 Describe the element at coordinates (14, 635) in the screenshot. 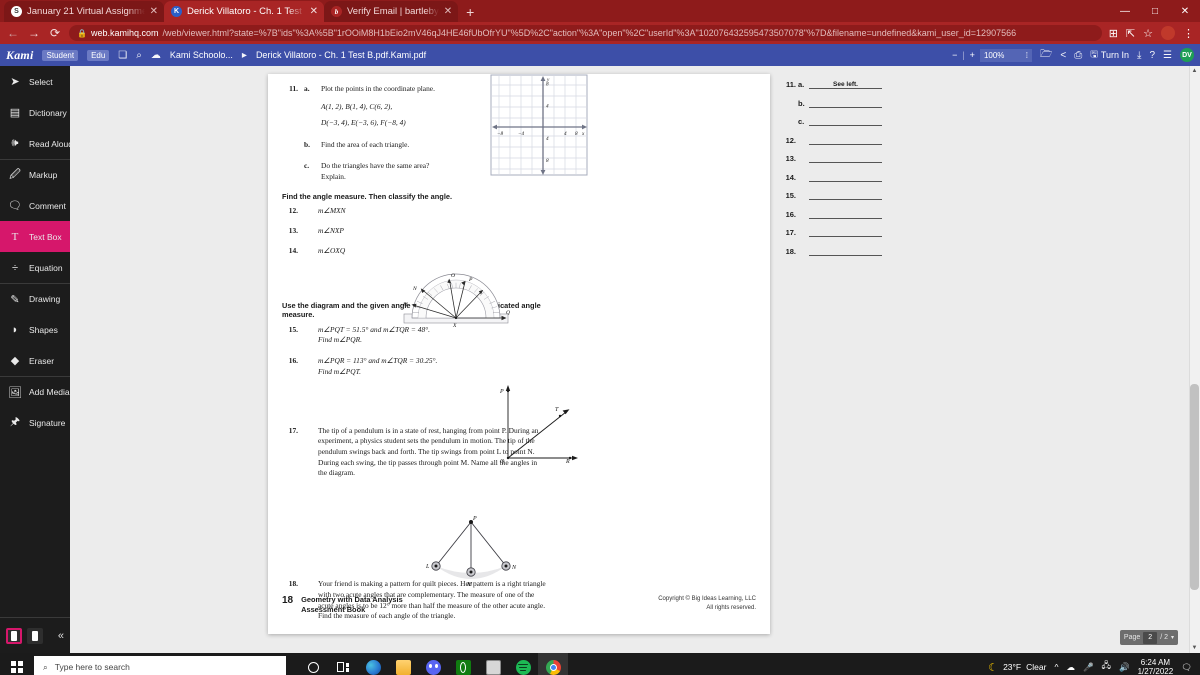

I see `single-page-view-icon` at that location.